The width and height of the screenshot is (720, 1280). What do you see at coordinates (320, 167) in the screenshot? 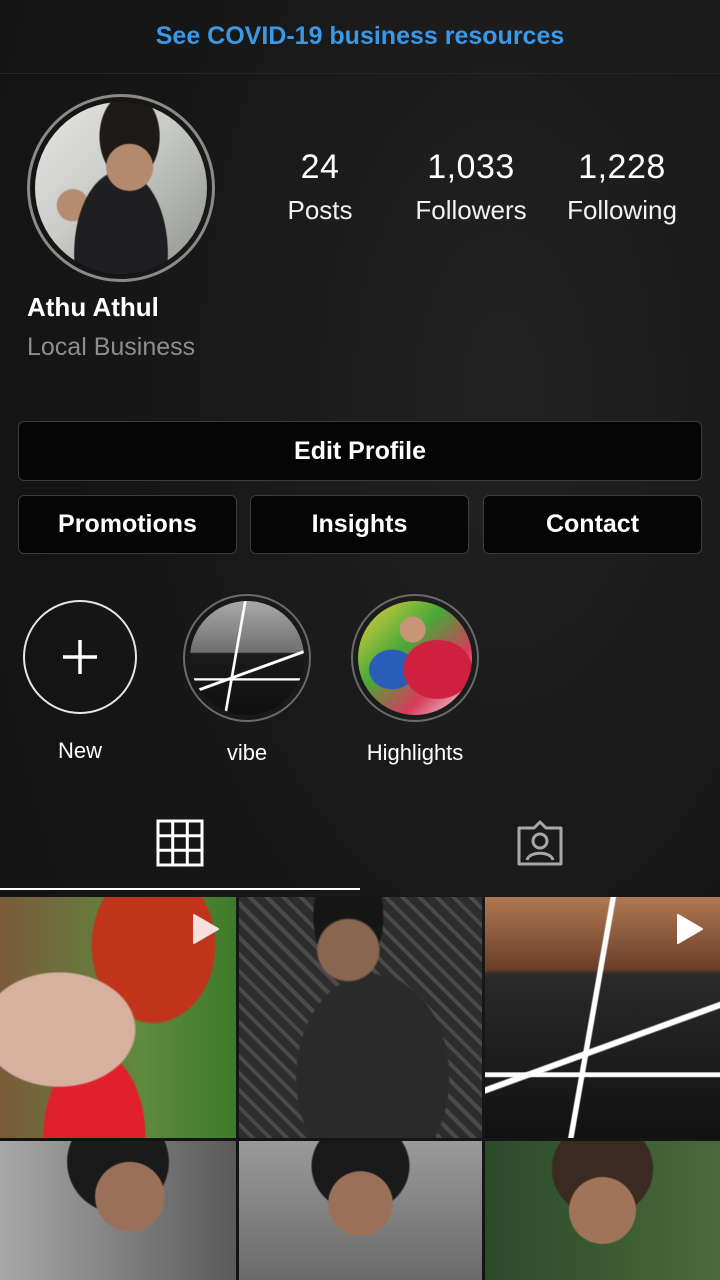
I see `posts-count: 24` at bounding box center [320, 167].